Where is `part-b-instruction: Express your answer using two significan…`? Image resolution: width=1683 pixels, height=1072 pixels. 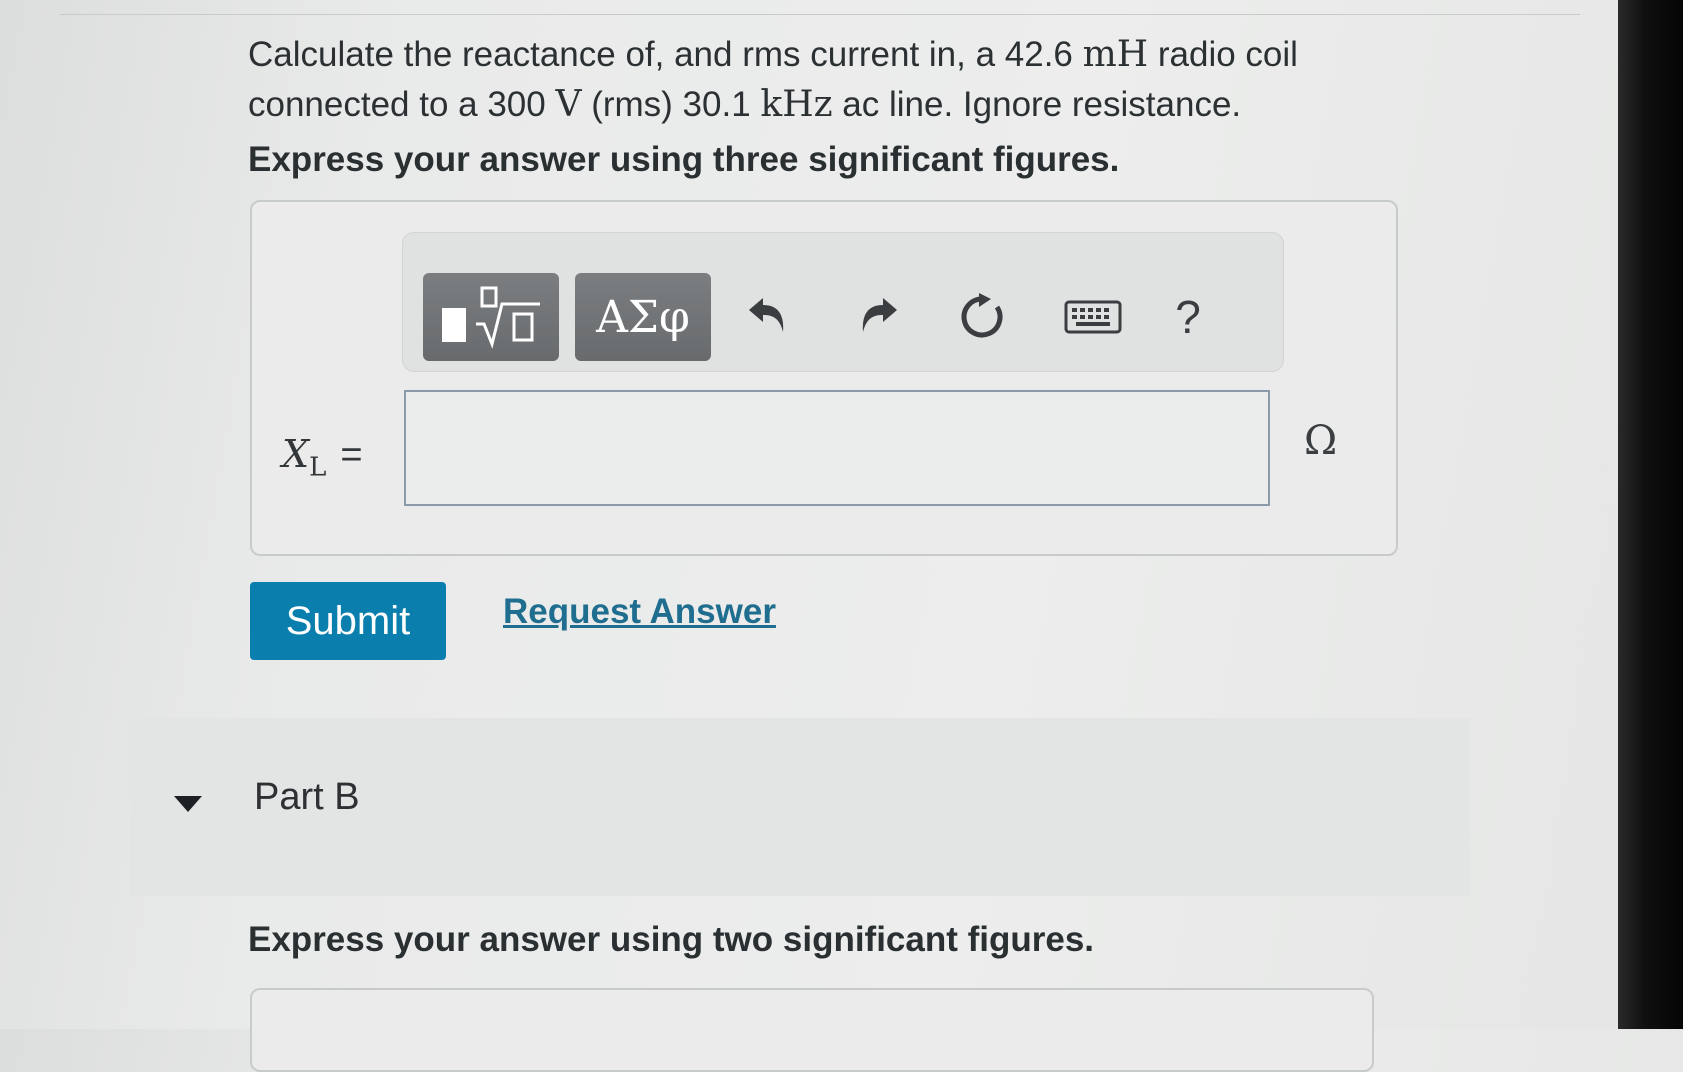
part-b-instruction: Express your answer using two significan… is located at coordinates (671, 939).